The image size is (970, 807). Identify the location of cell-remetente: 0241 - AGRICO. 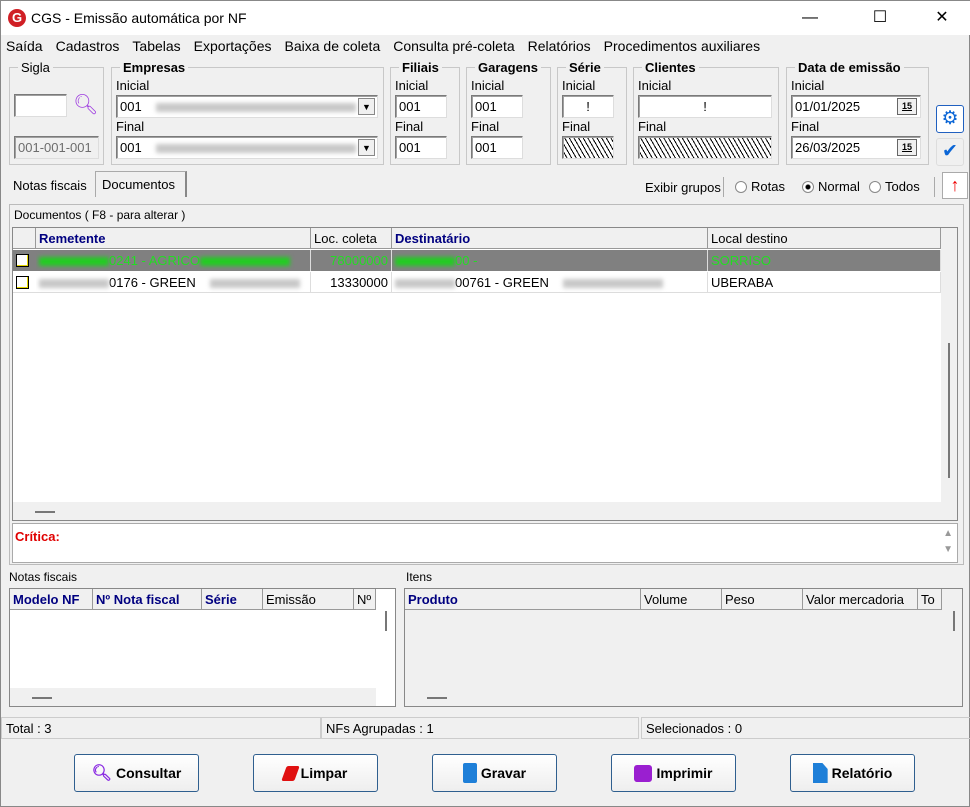
(155, 260).